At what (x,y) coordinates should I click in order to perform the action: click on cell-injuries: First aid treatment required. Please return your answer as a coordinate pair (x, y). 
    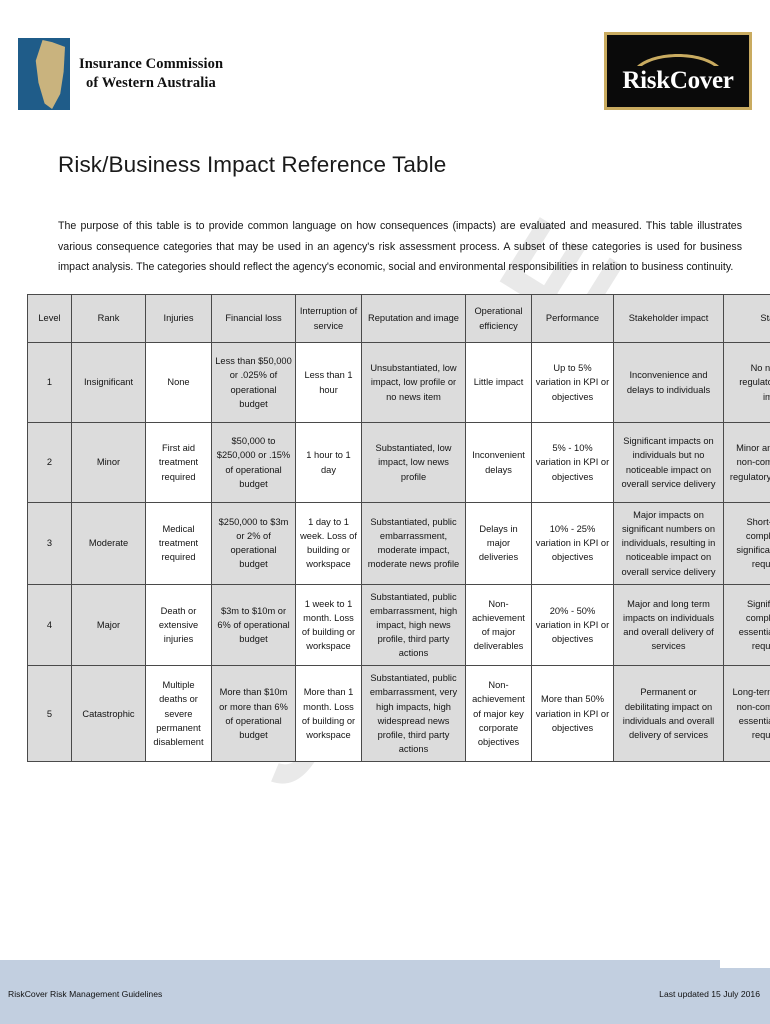
    Looking at the image, I should click on (178, 462).